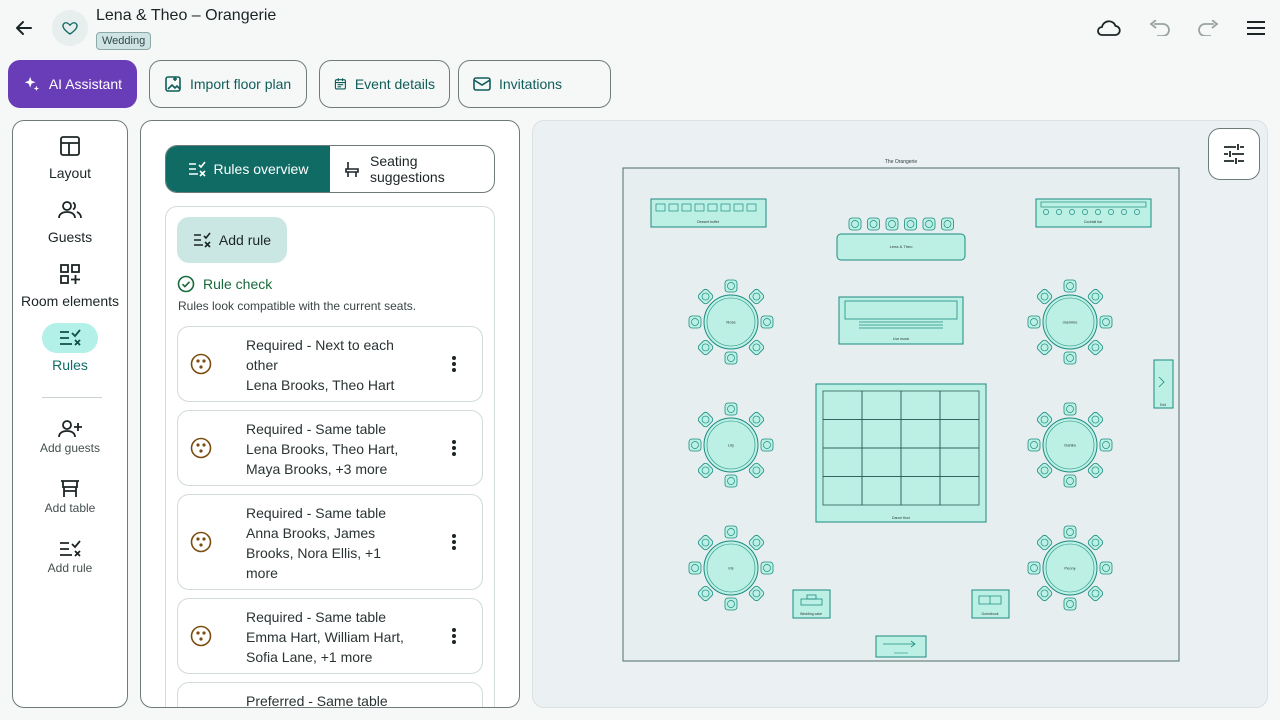 Image resolution: width=1280 pixels, height=720 pixels. I want to click on add-guests-button: Add guests, so click(70, 437).